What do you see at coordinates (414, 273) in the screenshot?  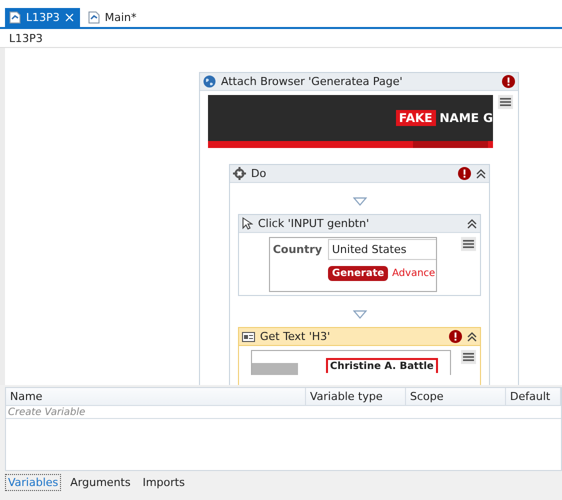 I see `advanced-link: Advance` at bounding box center [414, 273].